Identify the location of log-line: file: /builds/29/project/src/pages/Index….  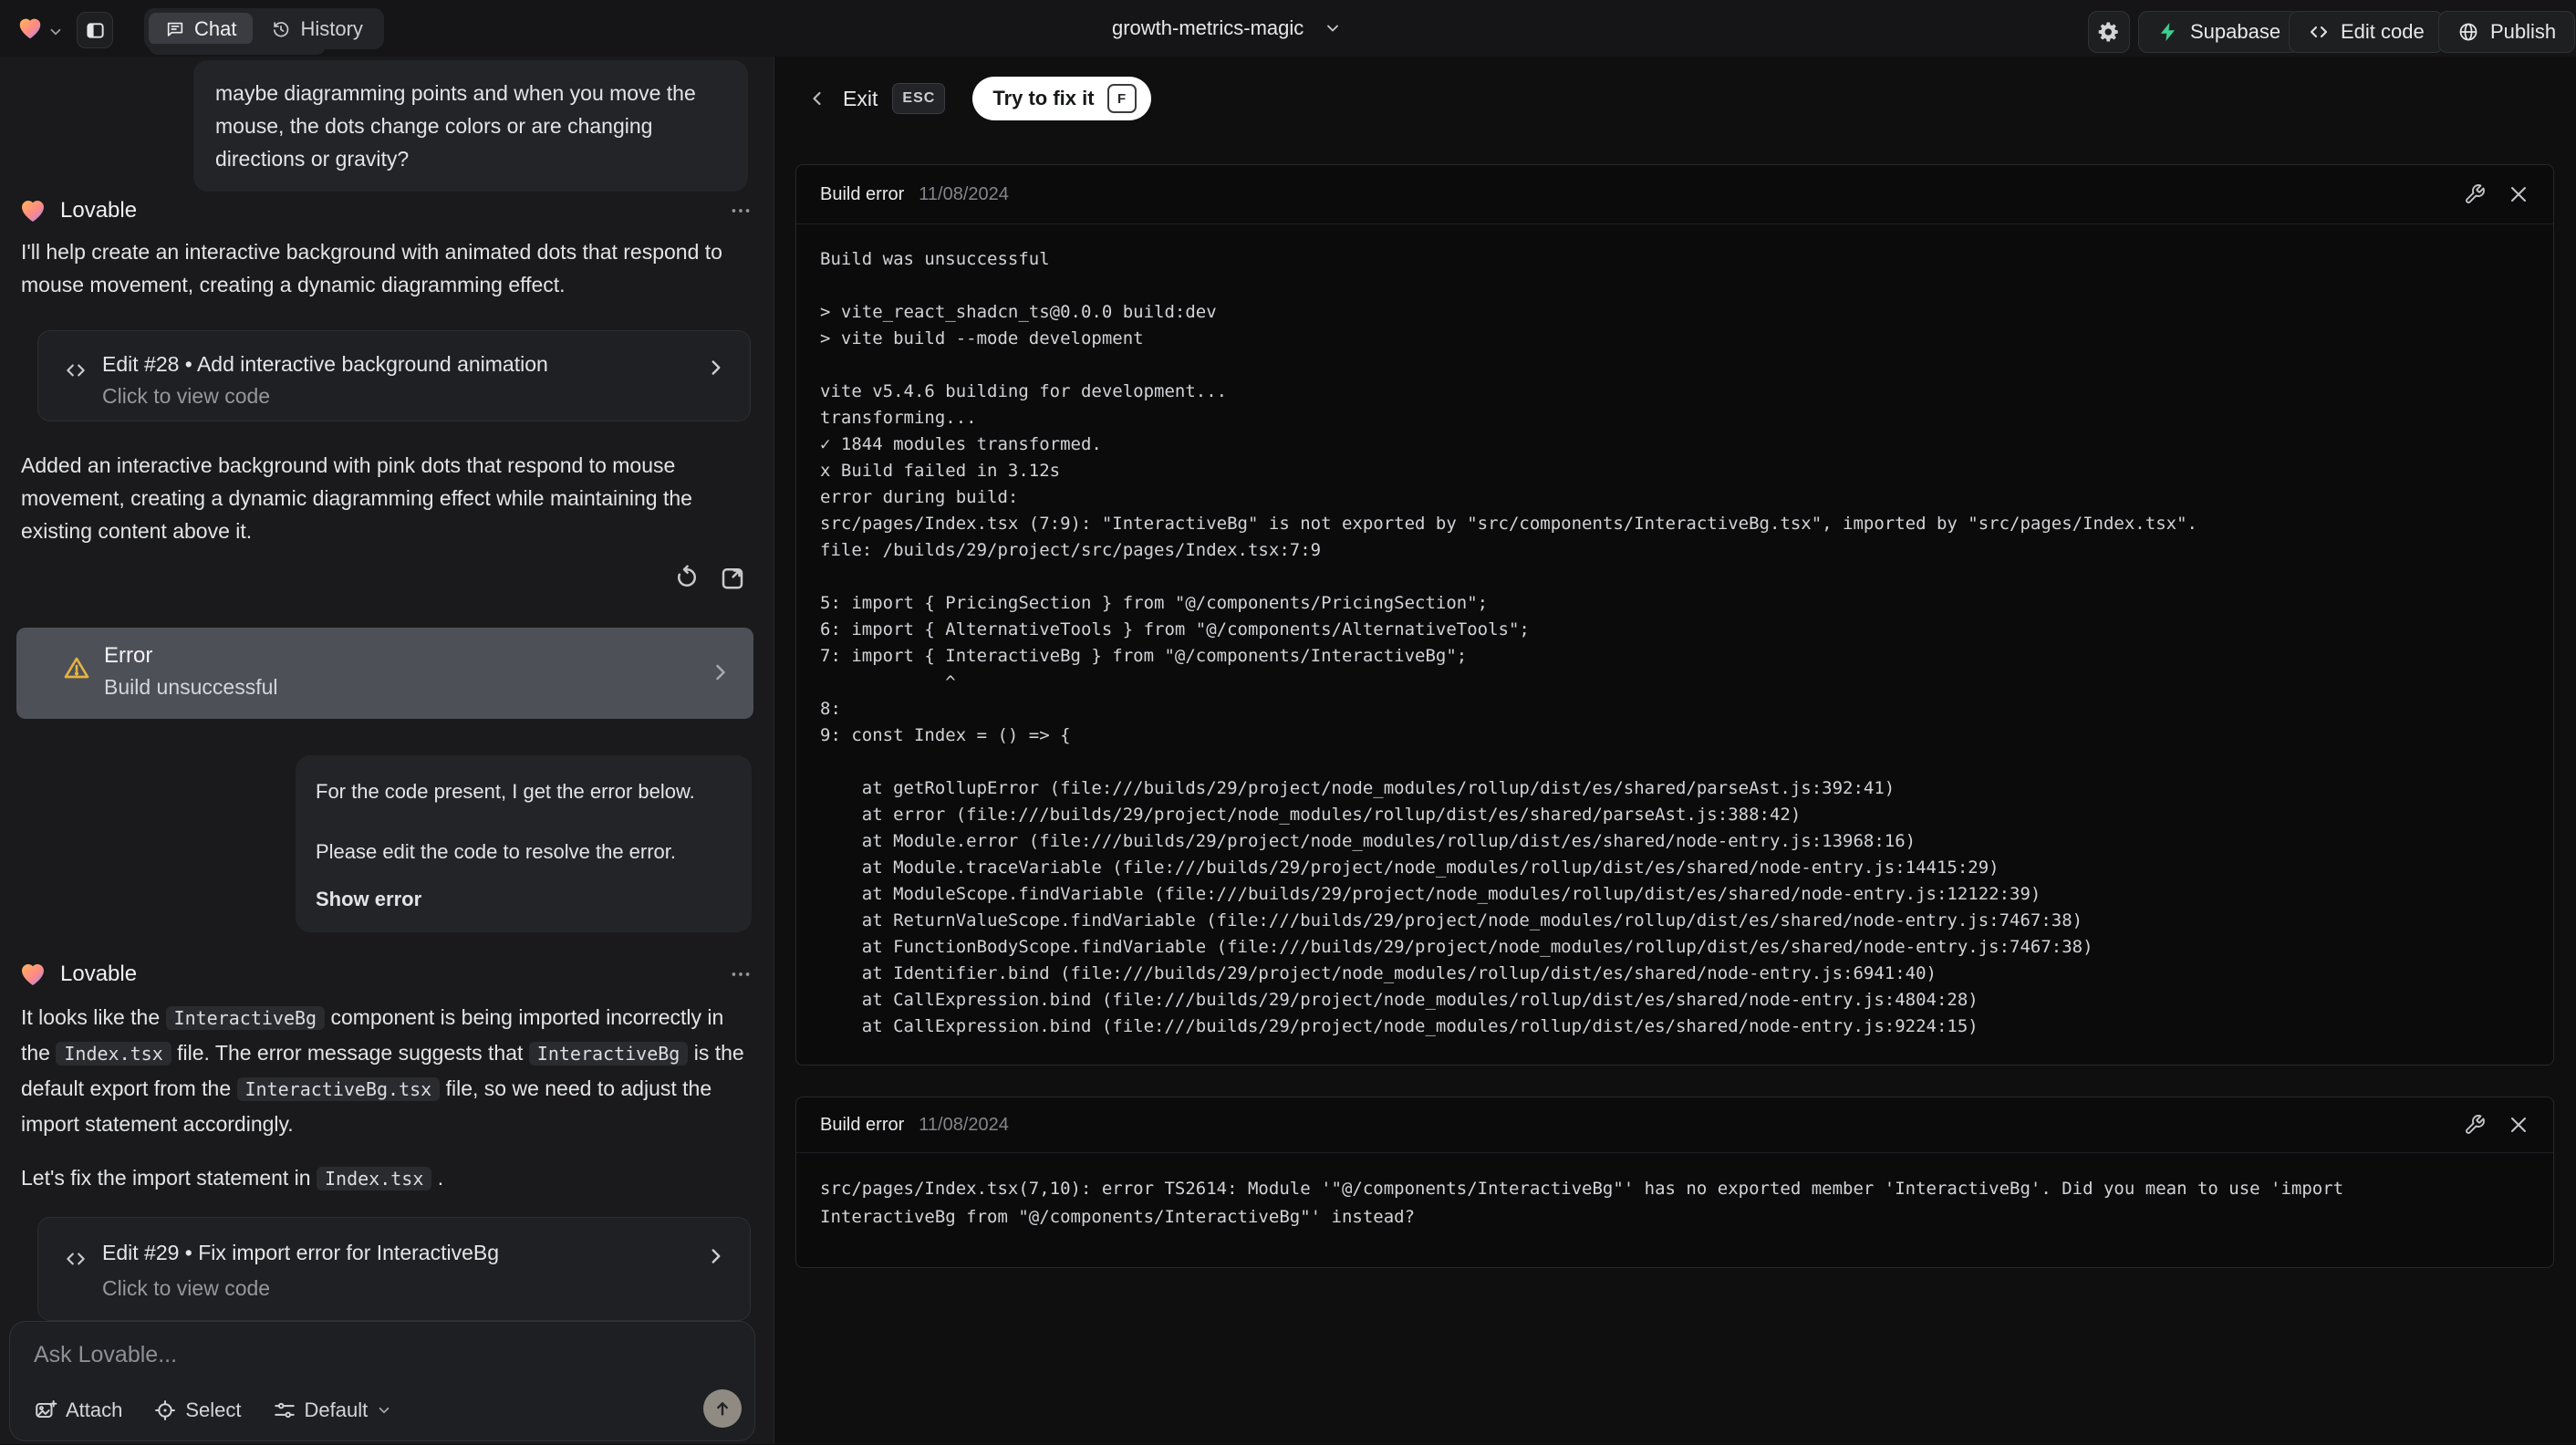
(1071, 550).